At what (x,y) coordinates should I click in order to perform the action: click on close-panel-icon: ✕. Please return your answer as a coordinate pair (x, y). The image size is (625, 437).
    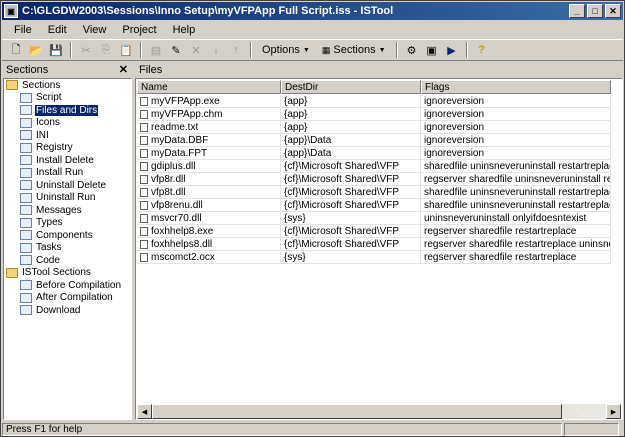
    Looking at the image, I should click on (123, 69).